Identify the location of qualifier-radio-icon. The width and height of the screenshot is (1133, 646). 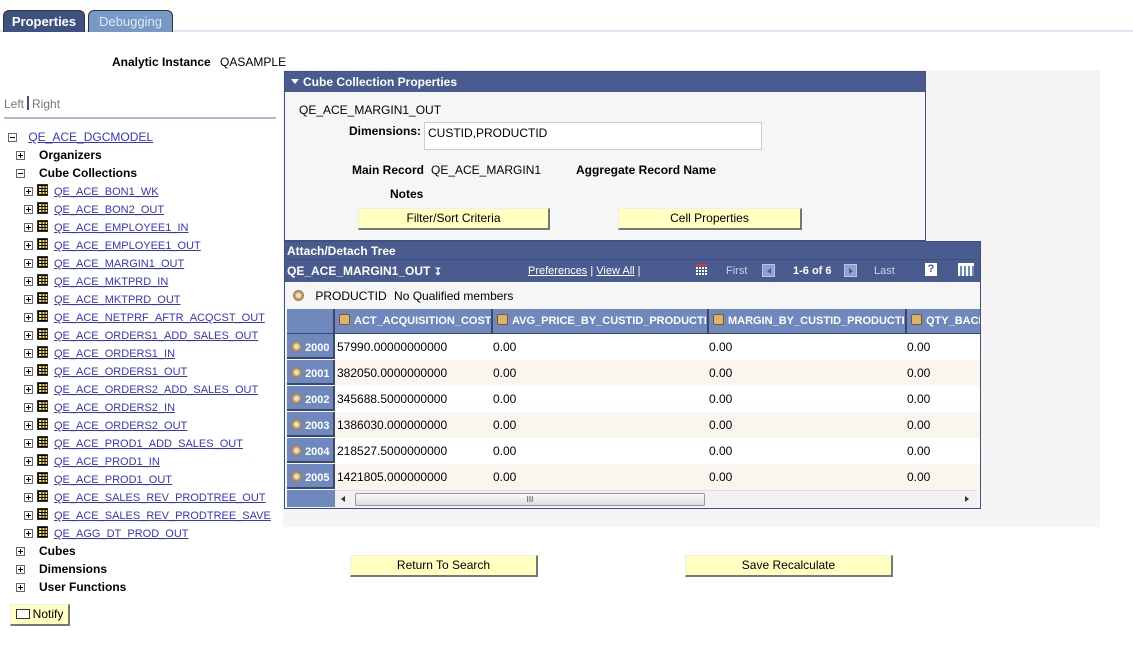
(298, 295).